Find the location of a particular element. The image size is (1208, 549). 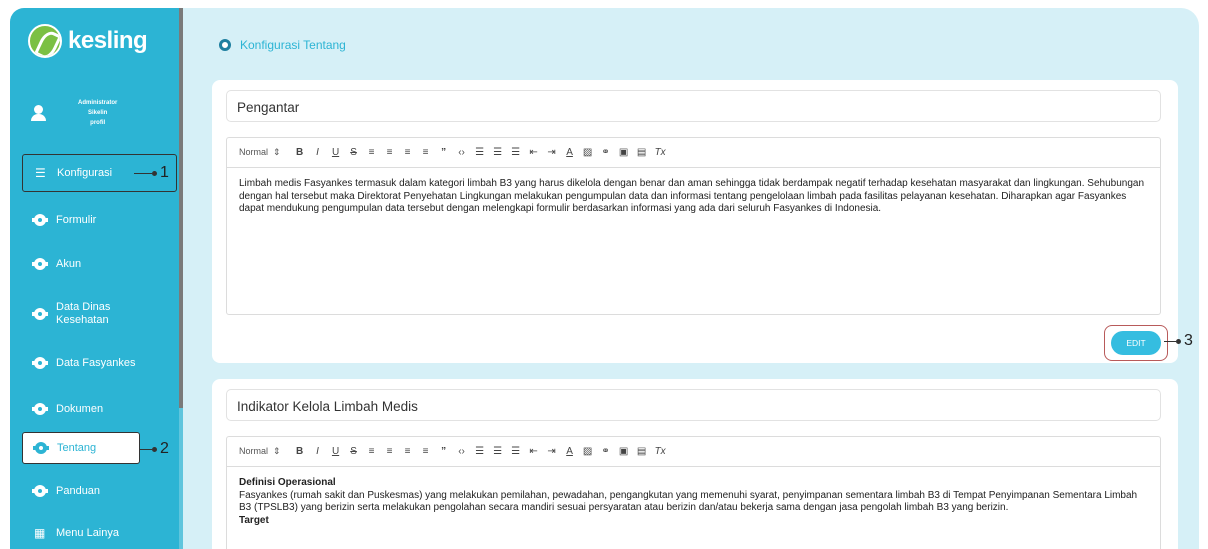

brand-name: kesling is located at coordinates (108, 40).